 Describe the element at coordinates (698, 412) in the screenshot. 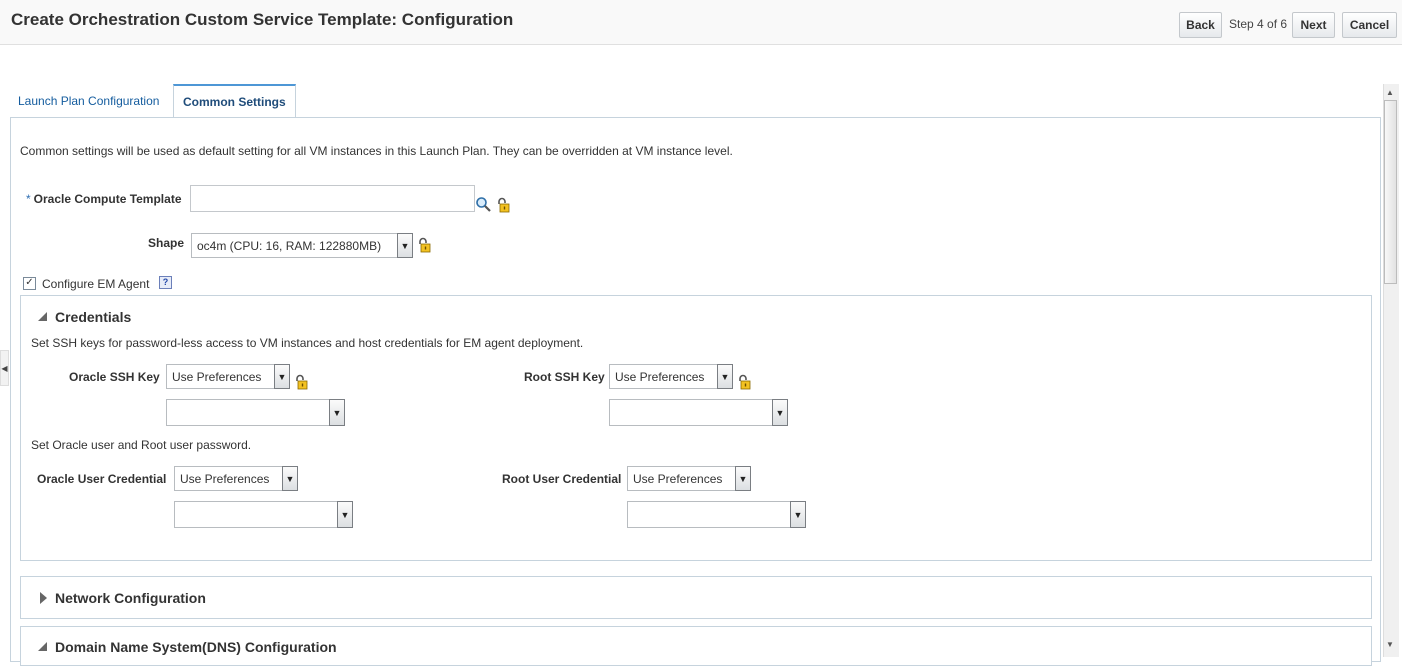

I see `root-ssh-key-secondary-select: ▼` at that location.